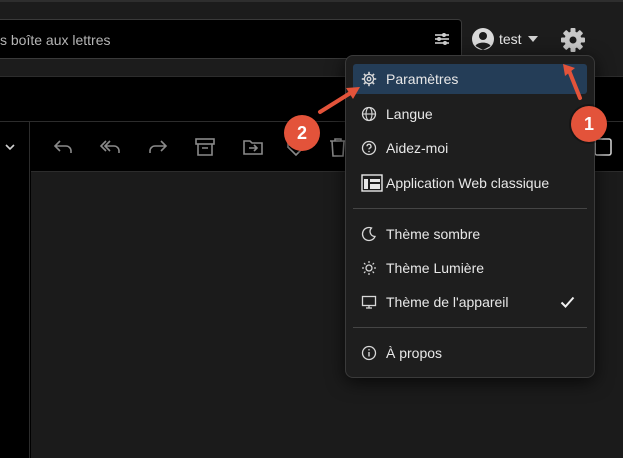 The image size is (623, 458). Describe the element at coordinates (369, 148) in the screenshot. I see `help-circle-icon` at that location.